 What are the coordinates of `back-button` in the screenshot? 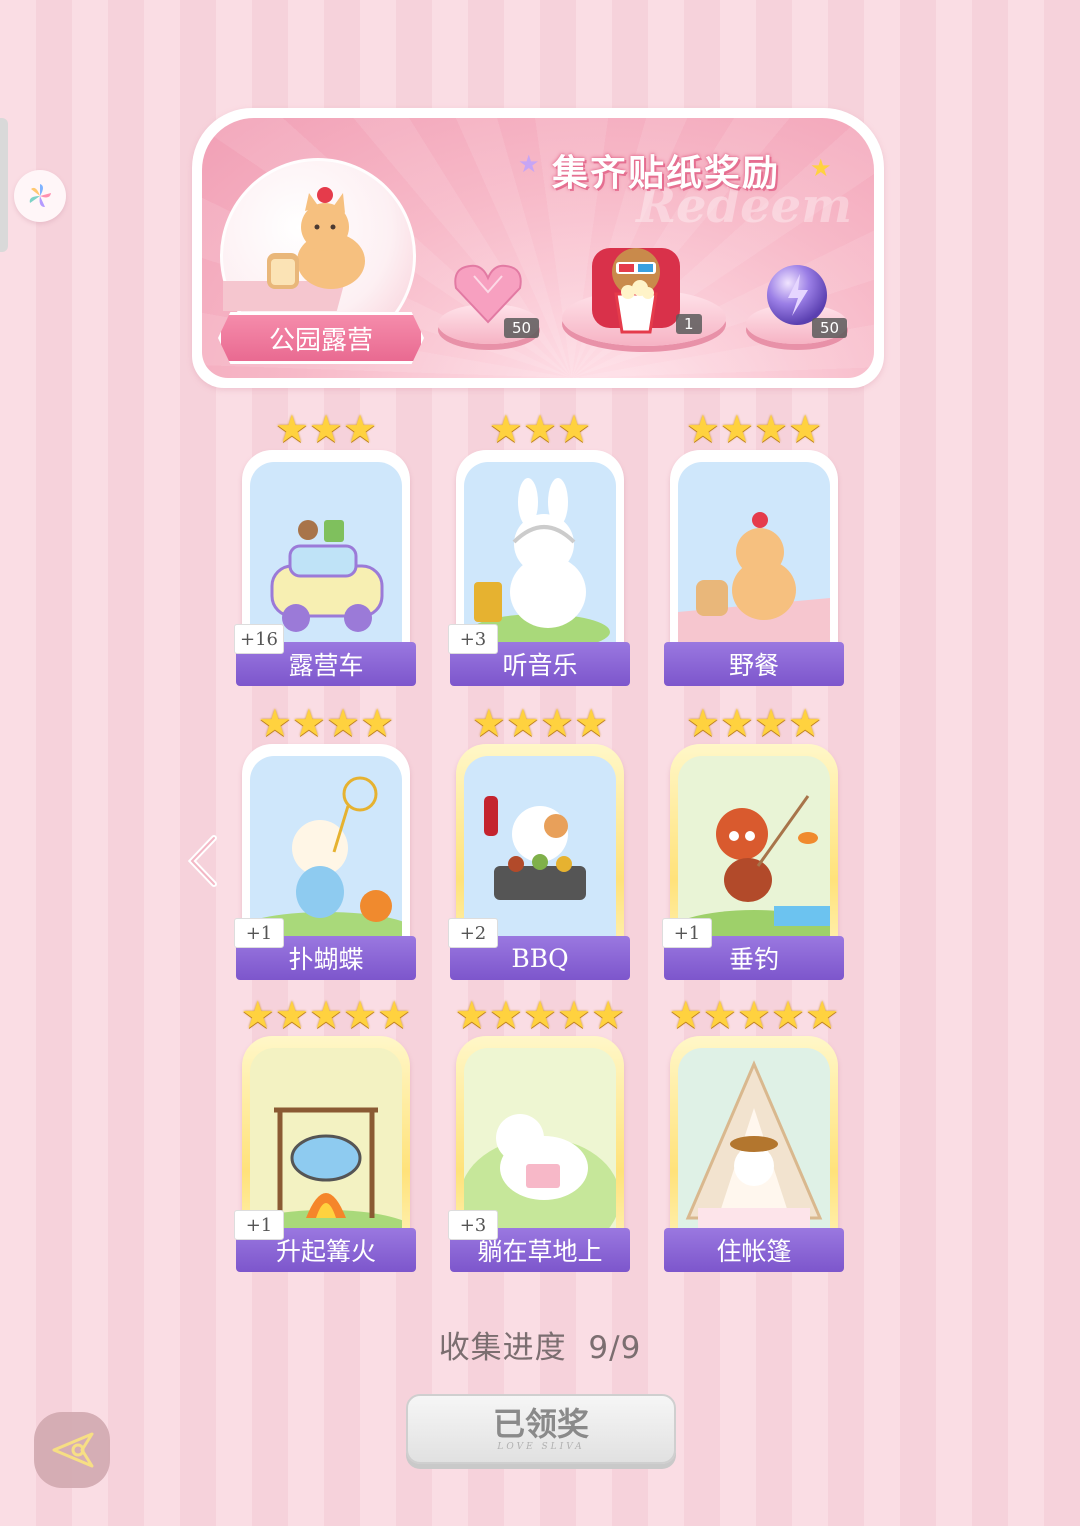 It's located at (72, 1450).